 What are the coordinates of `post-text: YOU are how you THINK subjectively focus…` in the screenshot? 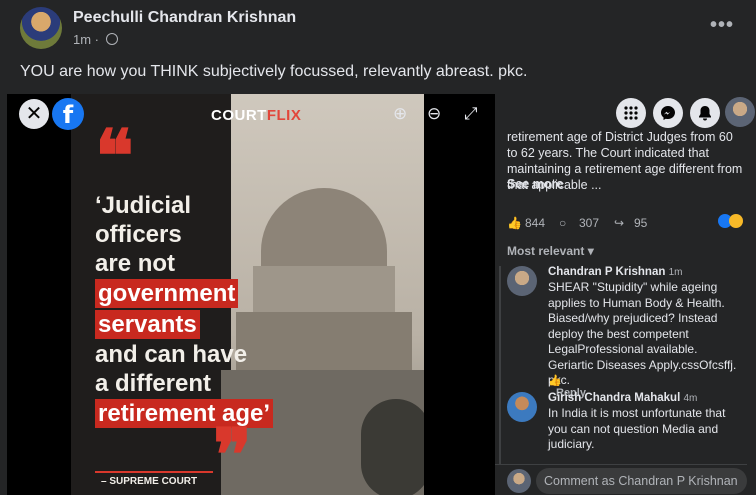 It's located at (274, 71).